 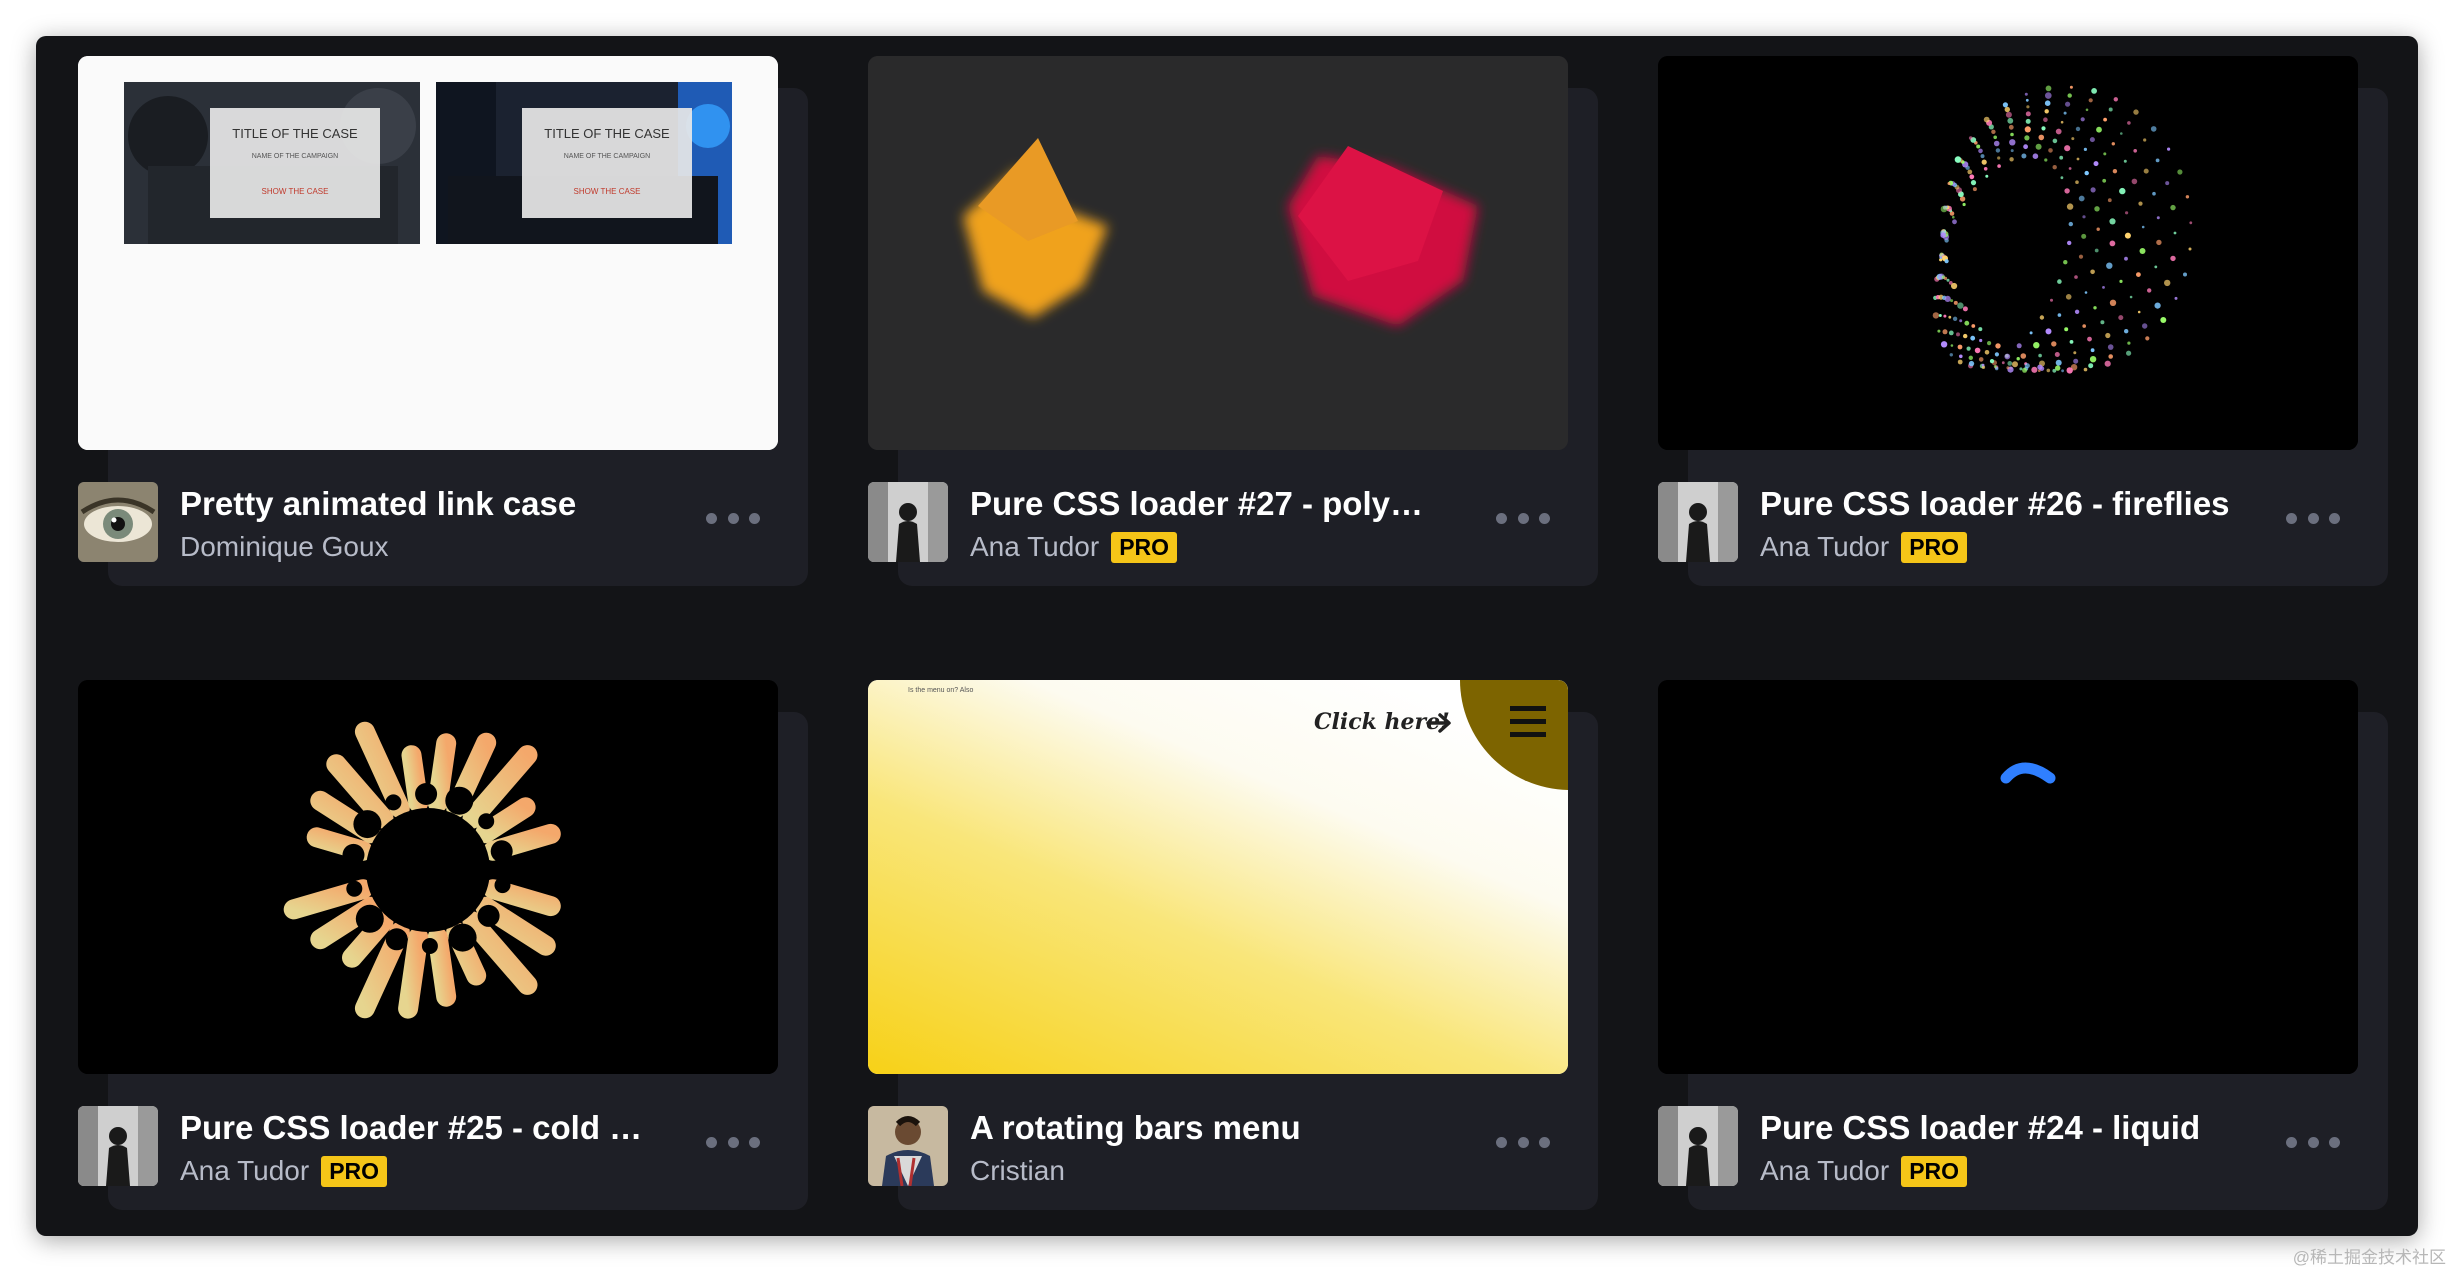 I want to click on hamburger-menu-icon, so click(x=1528, y=721).